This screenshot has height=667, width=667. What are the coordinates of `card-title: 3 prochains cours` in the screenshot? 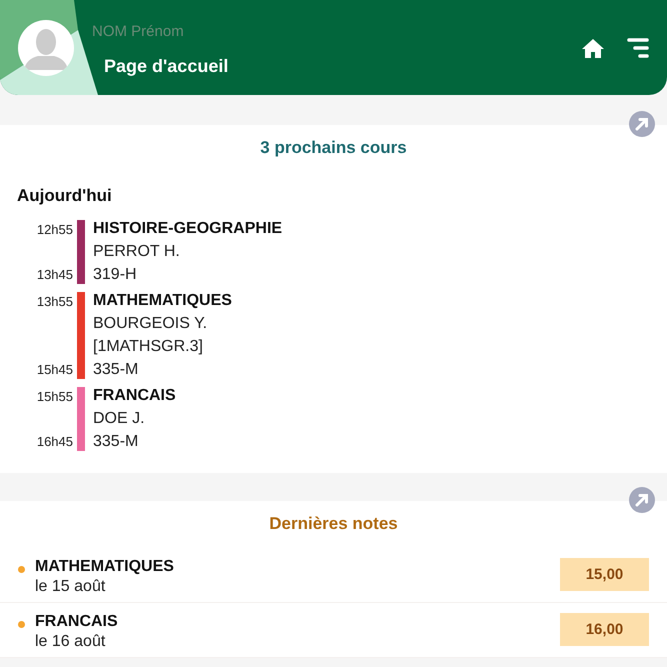 It's located at (333, 147).